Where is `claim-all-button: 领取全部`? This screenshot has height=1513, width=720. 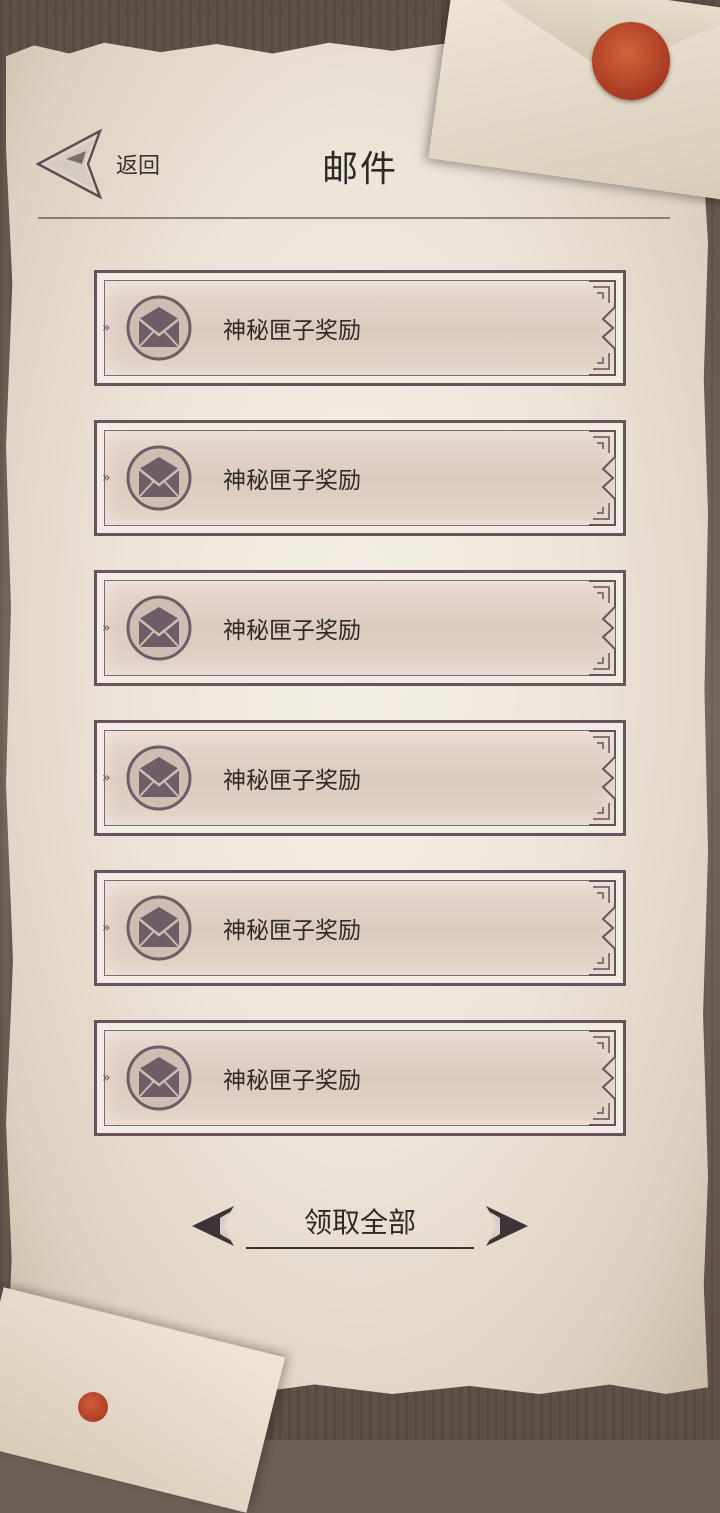
claim-all-button: 领取全部 is located at coordinates (360, 1225).